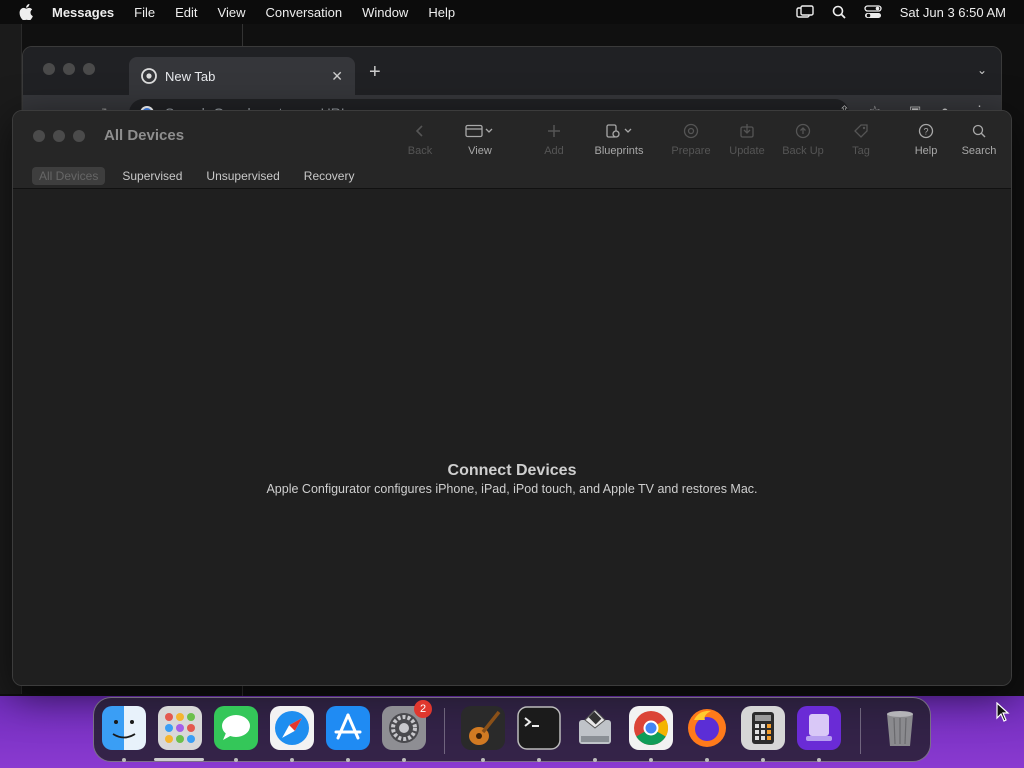  What do you see at coordinates (480, 131) in the screenshot?
I see `view-icon` at bounding box center [480, 131].